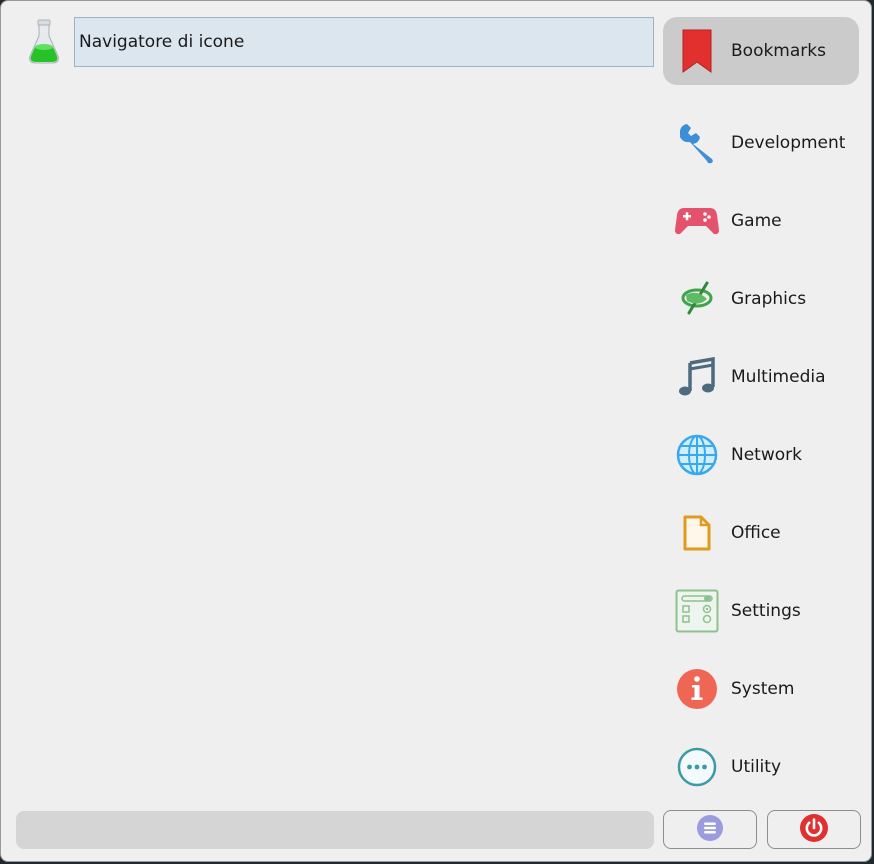  I want to click on category-office: Office, so click(761, 533).